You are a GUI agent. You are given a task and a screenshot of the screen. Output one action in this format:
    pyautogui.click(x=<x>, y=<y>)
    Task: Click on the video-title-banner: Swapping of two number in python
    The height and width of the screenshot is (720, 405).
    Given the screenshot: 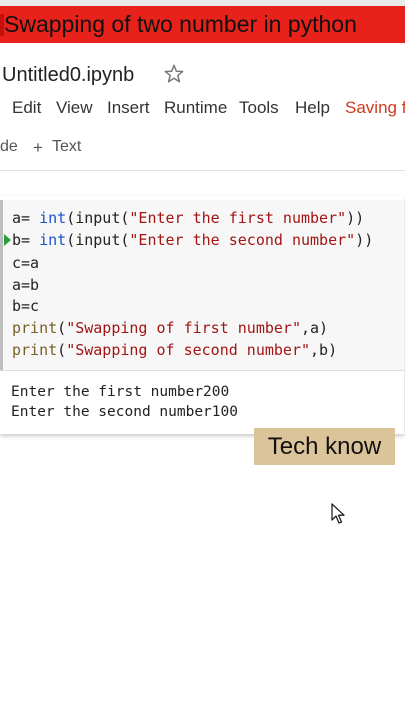 What is the action you would take?
    pyautogui.click(x=202, y=24)
    